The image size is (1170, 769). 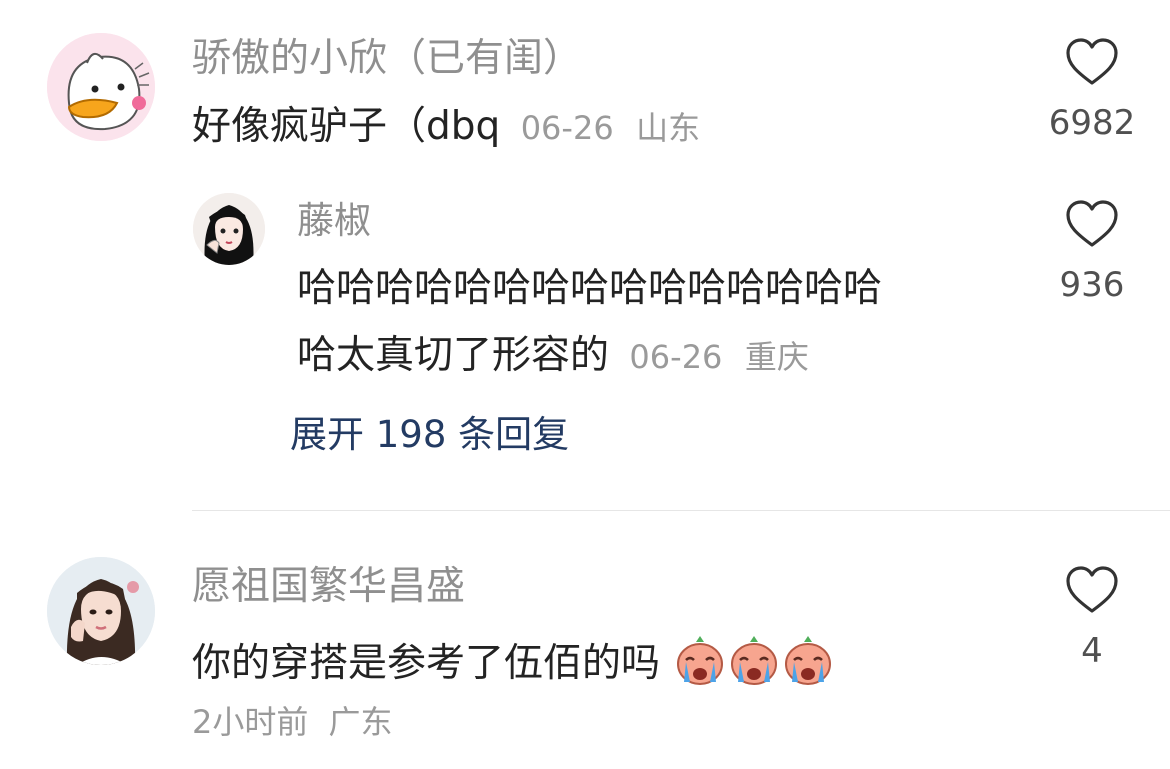 I want to click on anime-girl-avatar-icon, so click(x=229, y=229).